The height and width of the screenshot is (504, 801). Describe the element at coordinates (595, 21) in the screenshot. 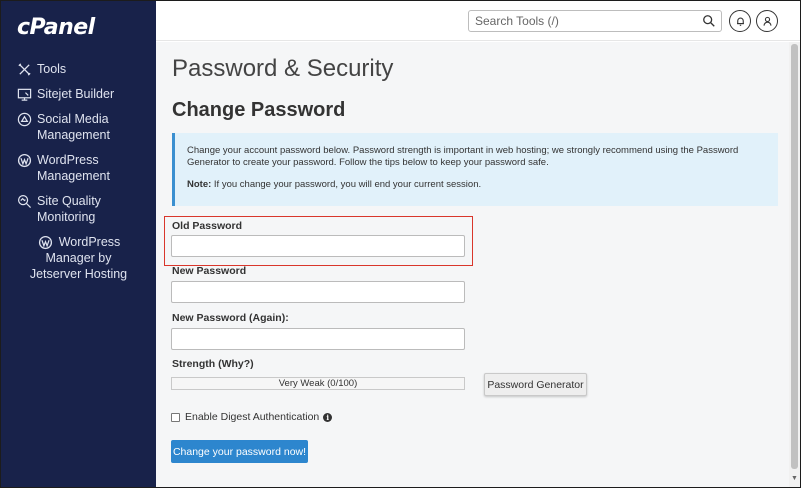

I see `search-input: Search Tools (/)` at that location.